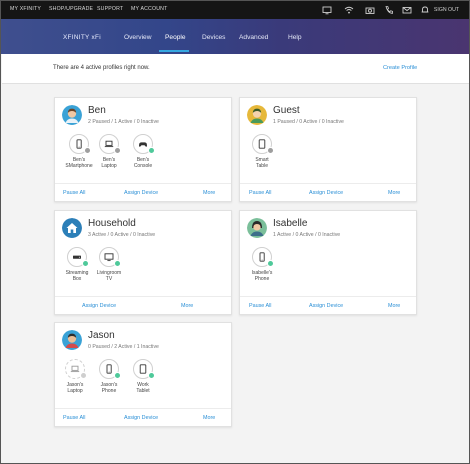 Image resolution: width=470 pixels, height=464 pixels. What do you see at coordinates (257, 115) in the screenshot?
I see `avatar-guest` at bounding box center [257, 115].